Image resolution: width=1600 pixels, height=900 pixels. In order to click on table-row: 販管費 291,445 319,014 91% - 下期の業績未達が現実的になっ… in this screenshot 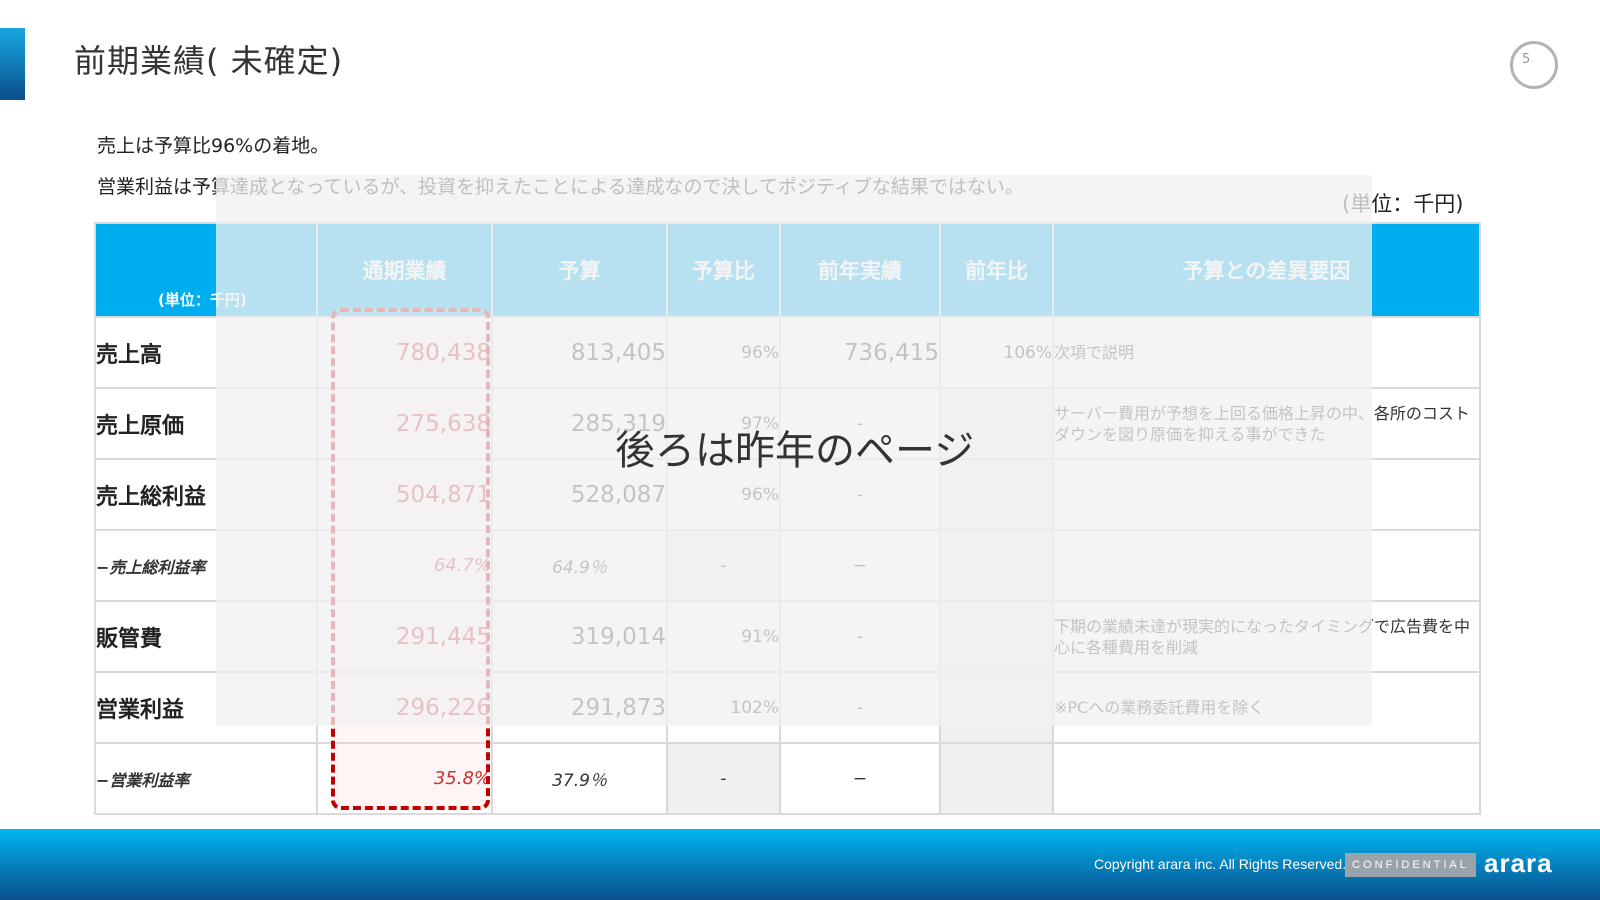, I will do `click(787, 636)`.